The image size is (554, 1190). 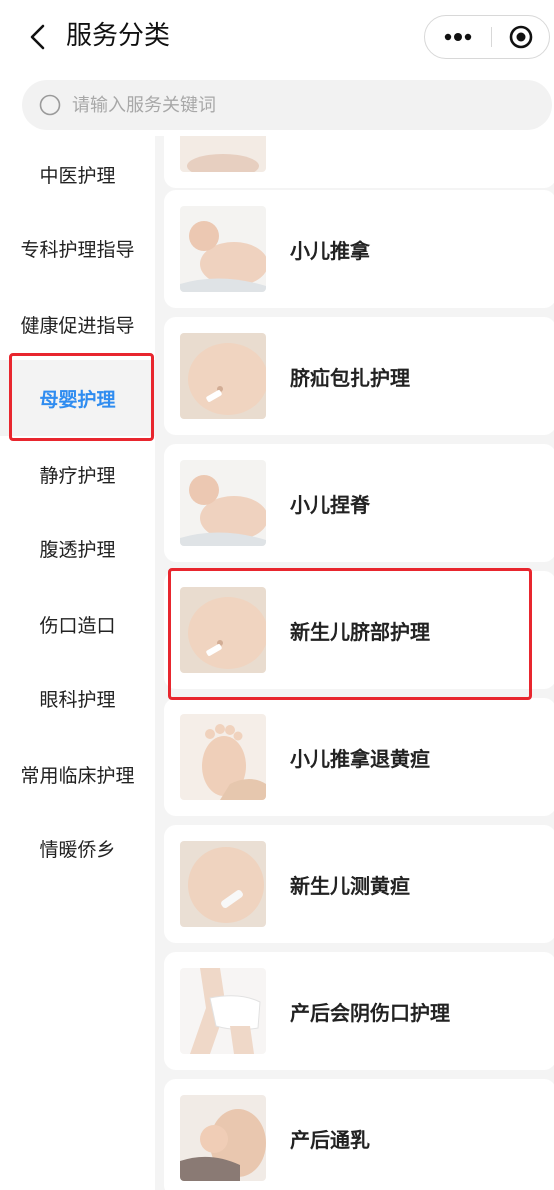 I want to click on sidebar-item-infusion-nursing: 静疗护理, so click(x=77, y=474).